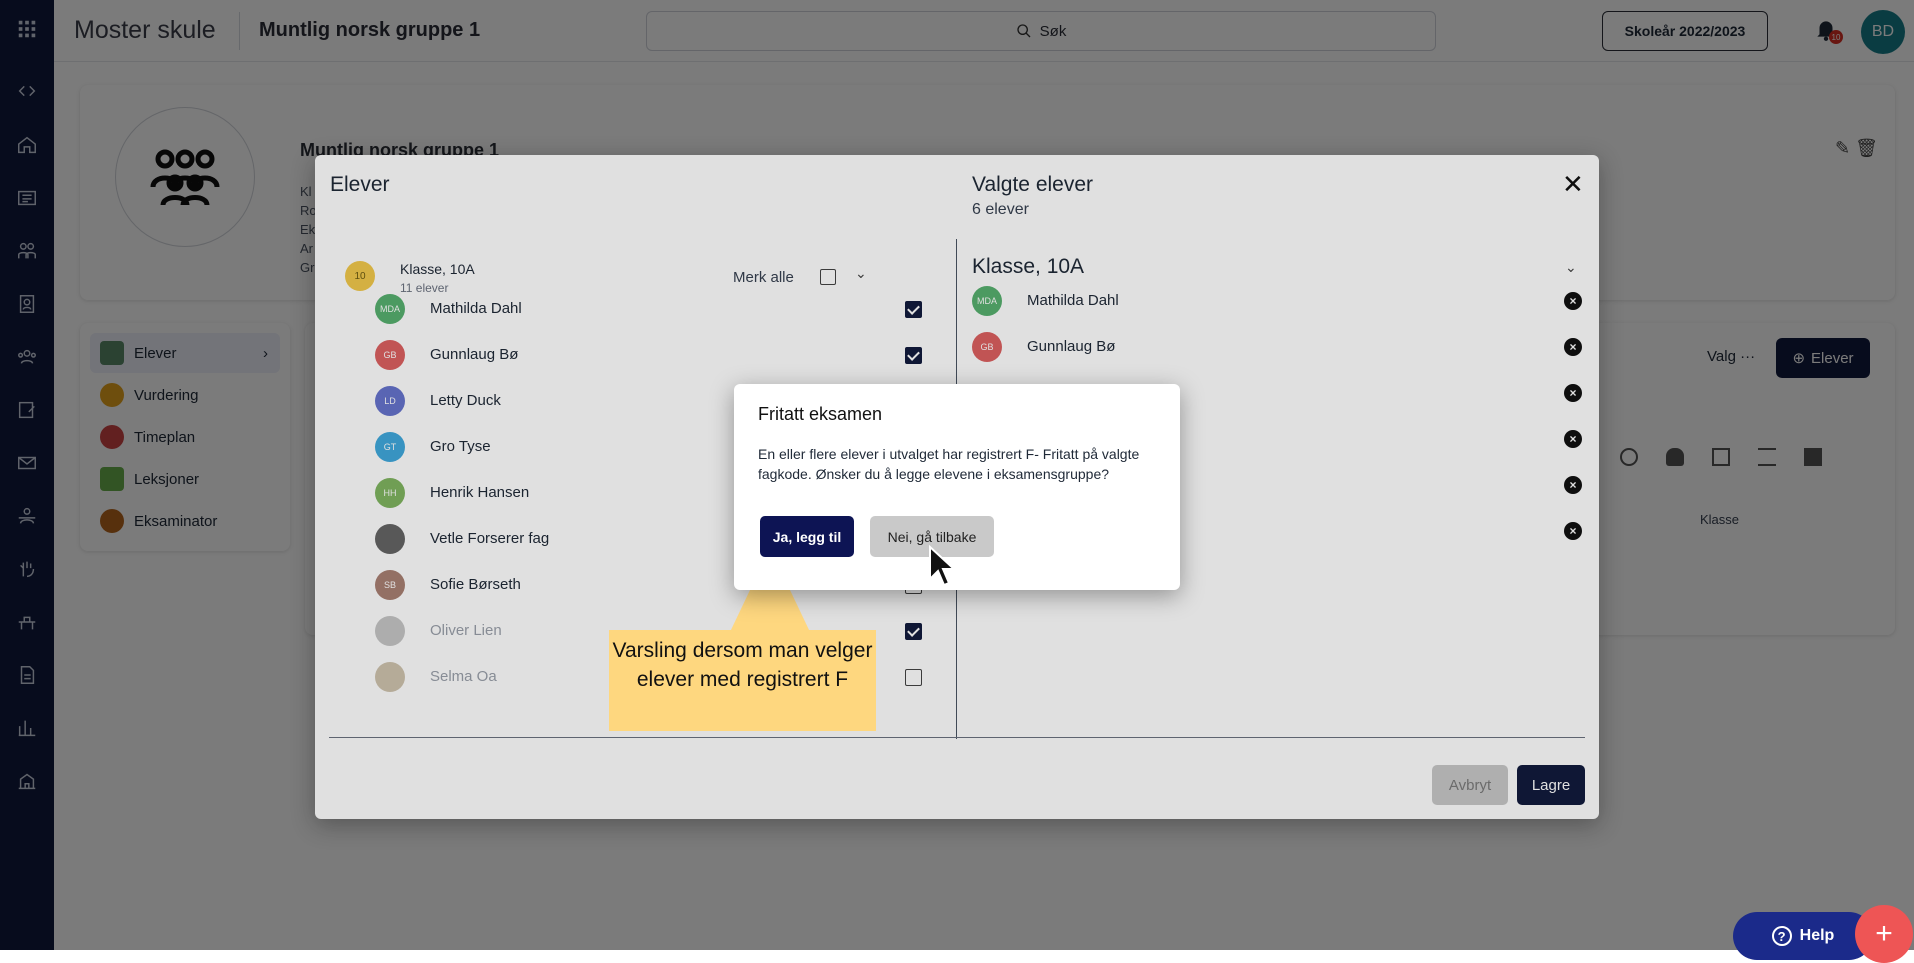  What do you see at coordinates (1817, 935) in the screenshot?
I see `help-label: Help` at bounding box center [1817, 935].